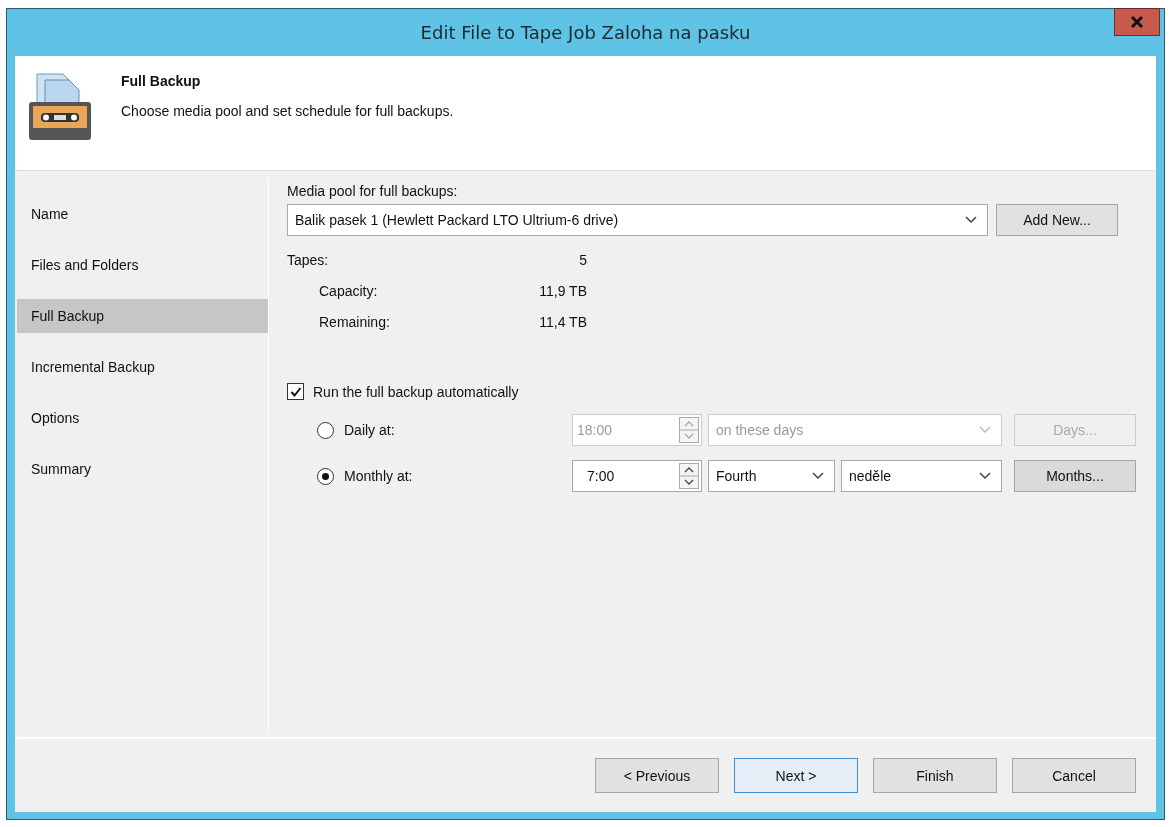  Describe the element at coordinates (142, 367) in the screenshot. I see `sidebar-item: Incremental Backup` at that location.